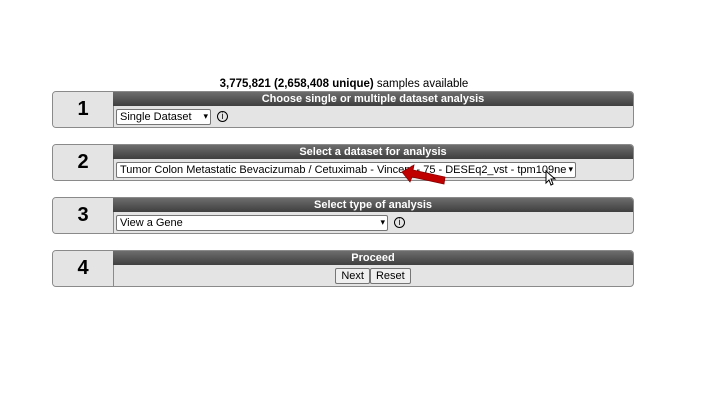 This screenshot has width=720, height=416. I want to click on step-4-body: Next Reset, so click(373, 275).